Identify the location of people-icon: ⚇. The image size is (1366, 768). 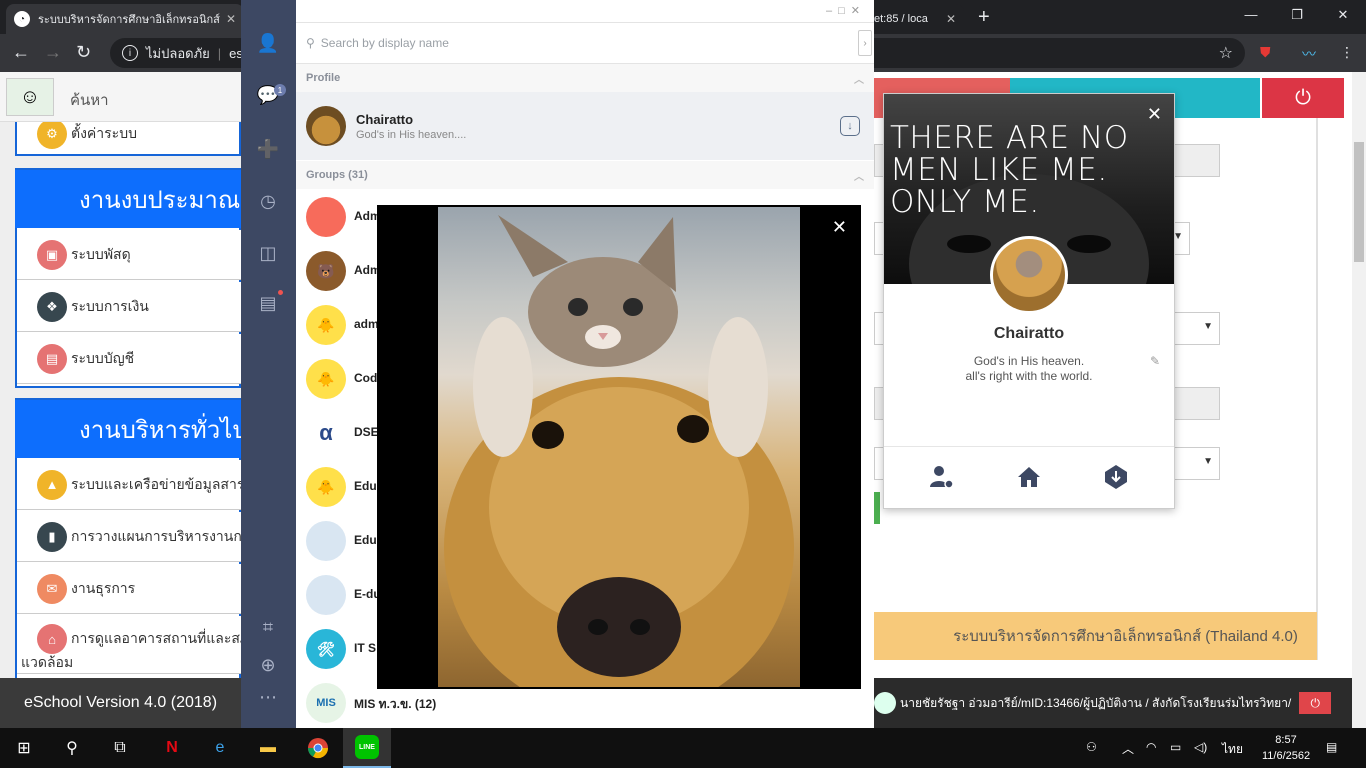
(1091, 747).